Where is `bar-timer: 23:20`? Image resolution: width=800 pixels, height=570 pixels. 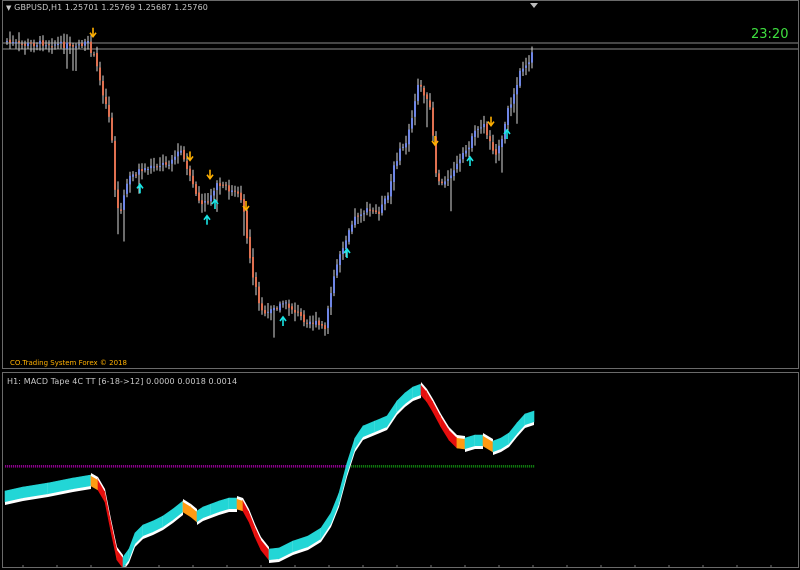 bar-timer: 23:20 is located at coordinates (770, 34).